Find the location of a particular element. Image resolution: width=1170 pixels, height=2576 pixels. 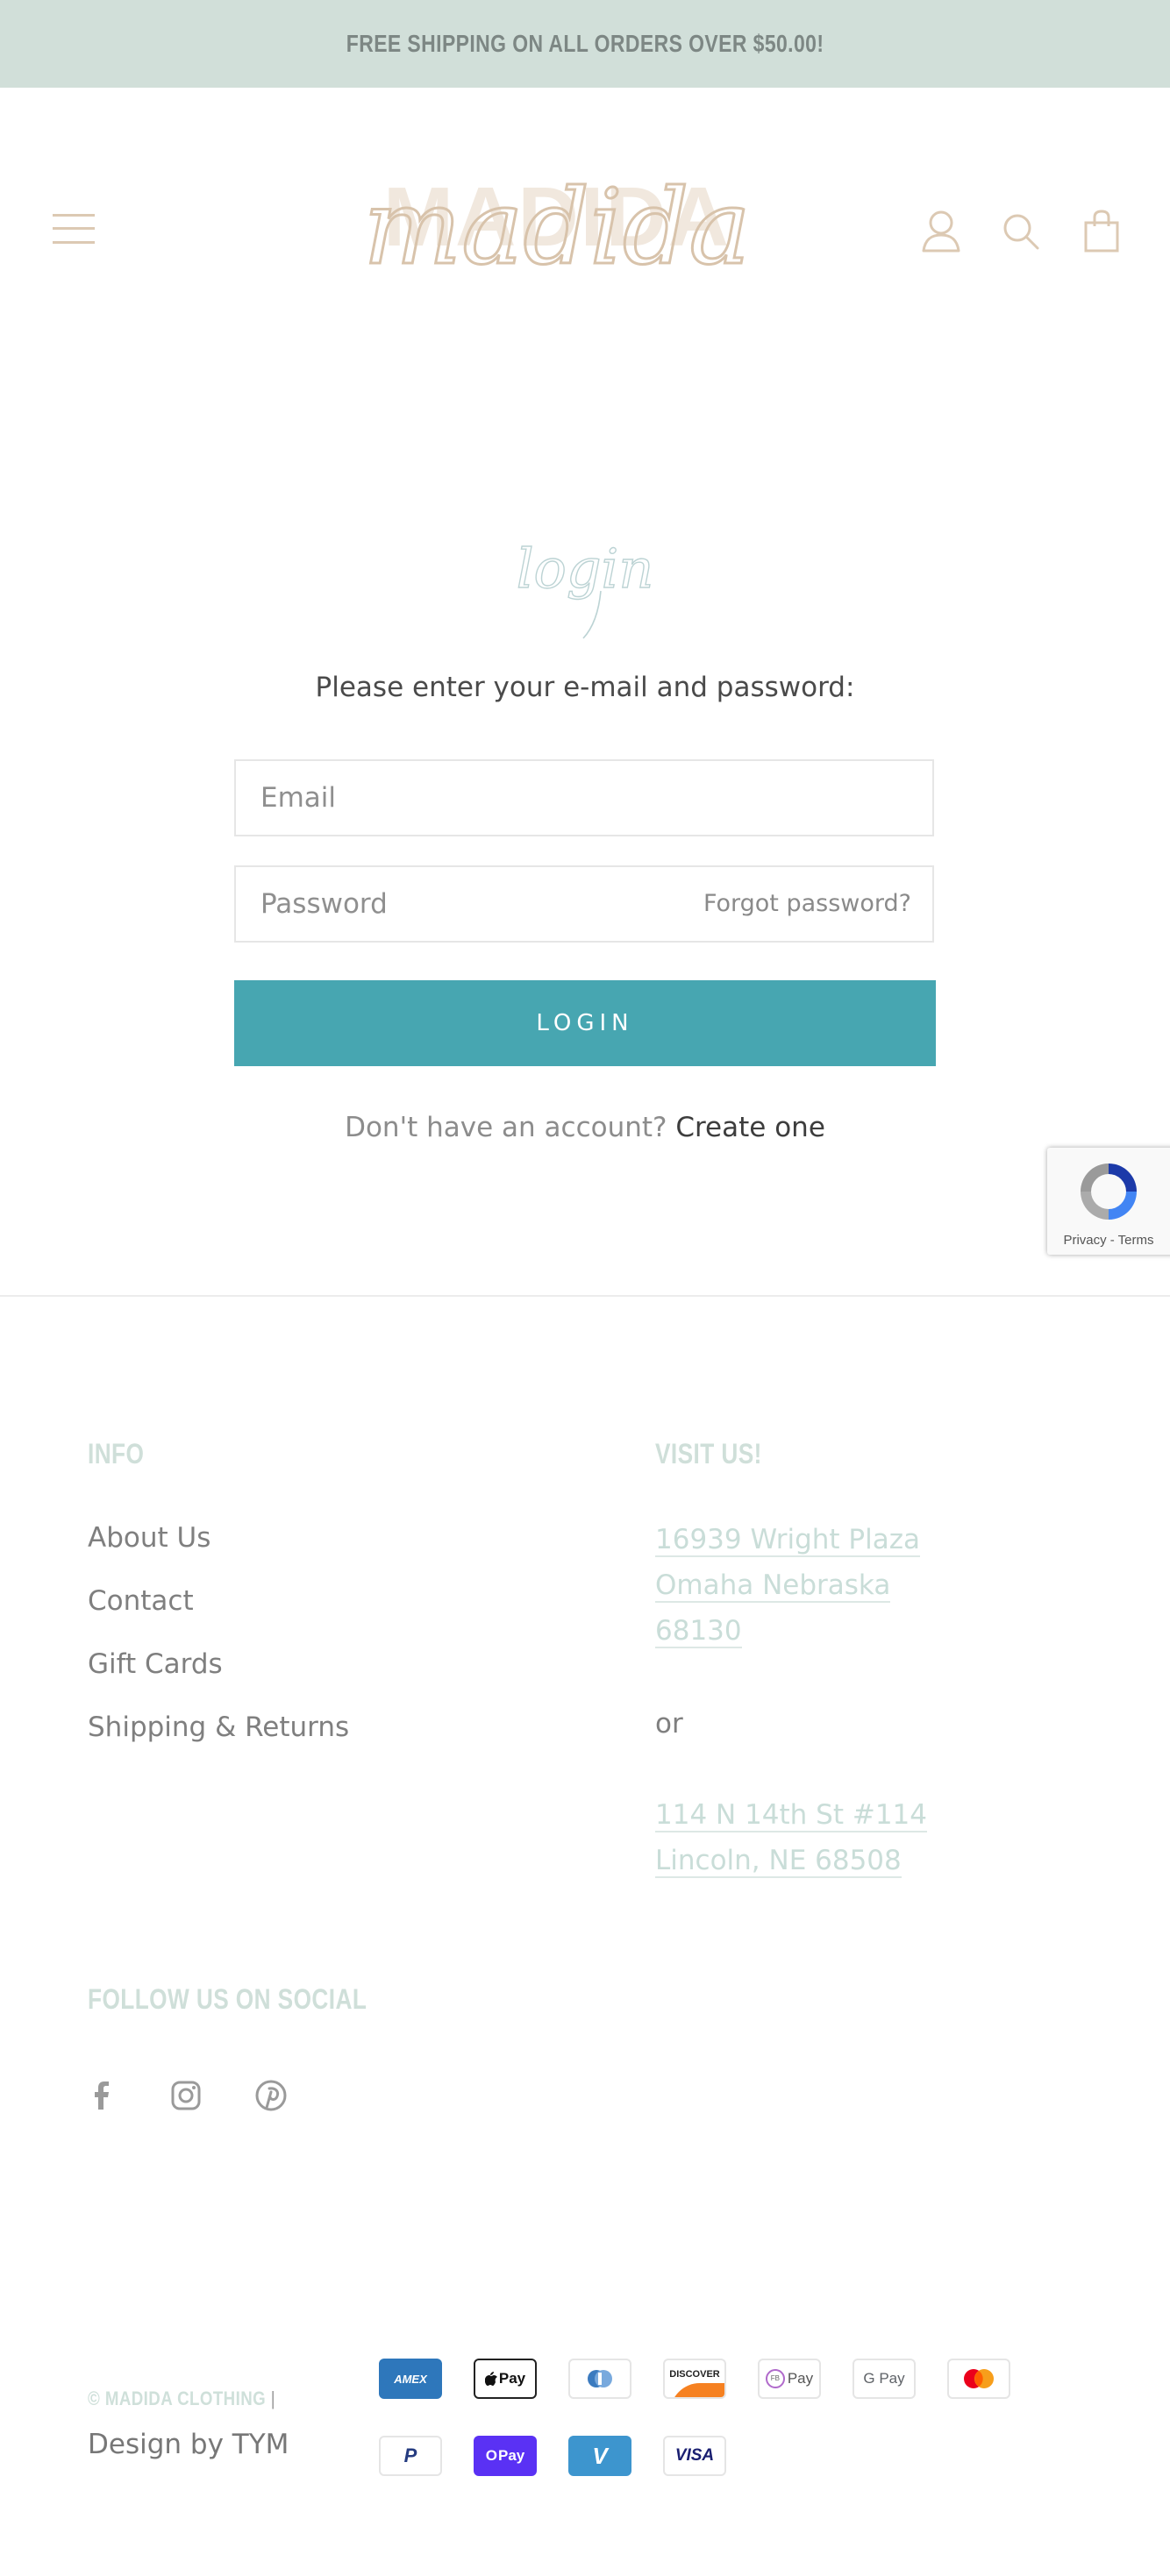

diners-club-icon is located at coordinates (599, 2379).